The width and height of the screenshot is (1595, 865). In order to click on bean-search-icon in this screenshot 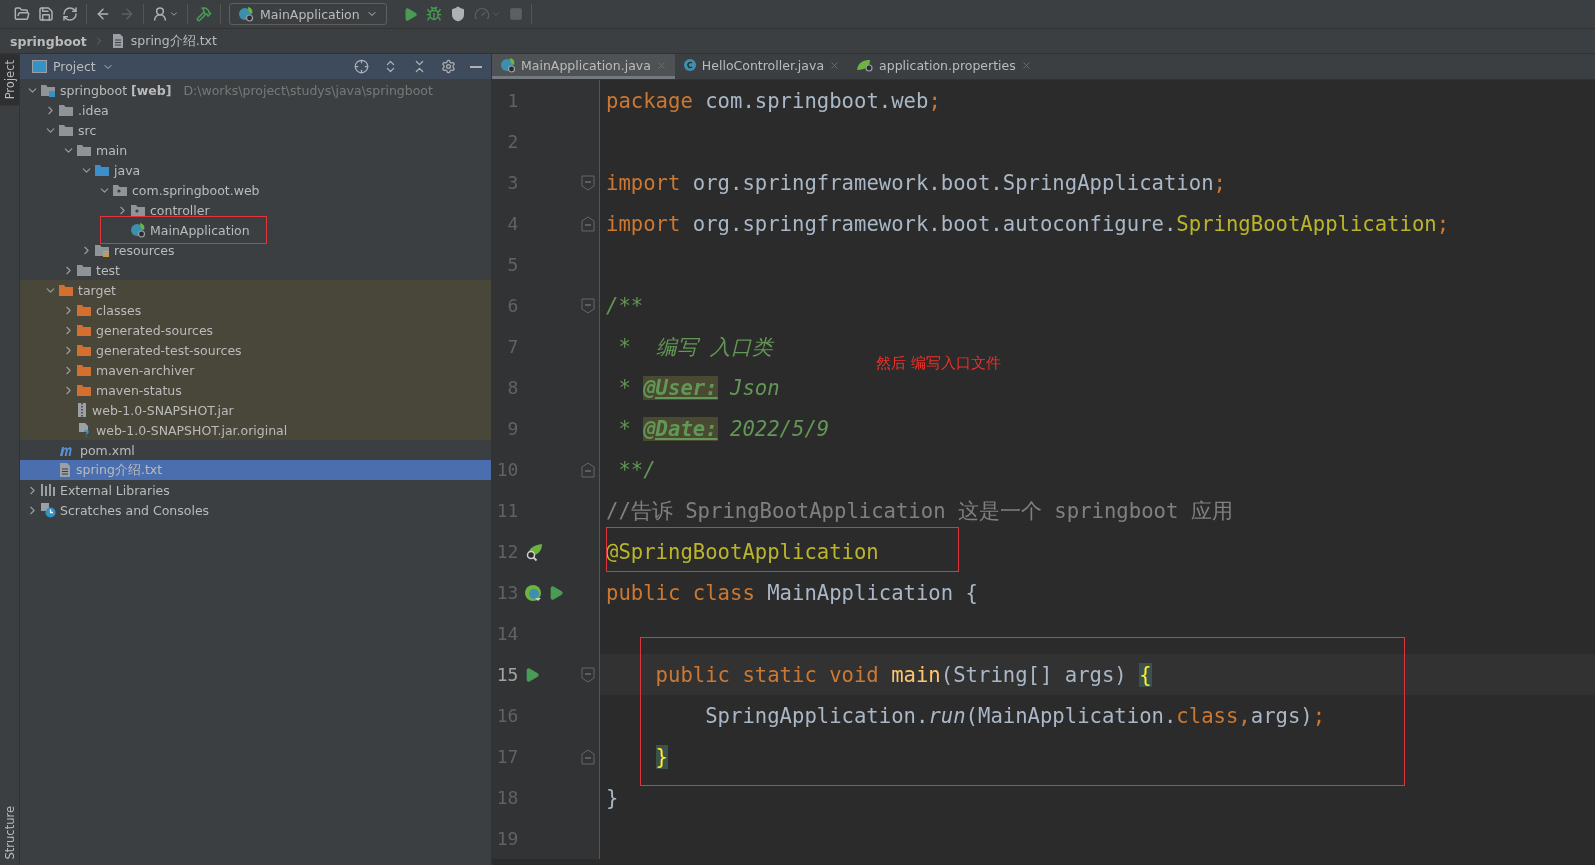, I will do `click(534, 551)`.